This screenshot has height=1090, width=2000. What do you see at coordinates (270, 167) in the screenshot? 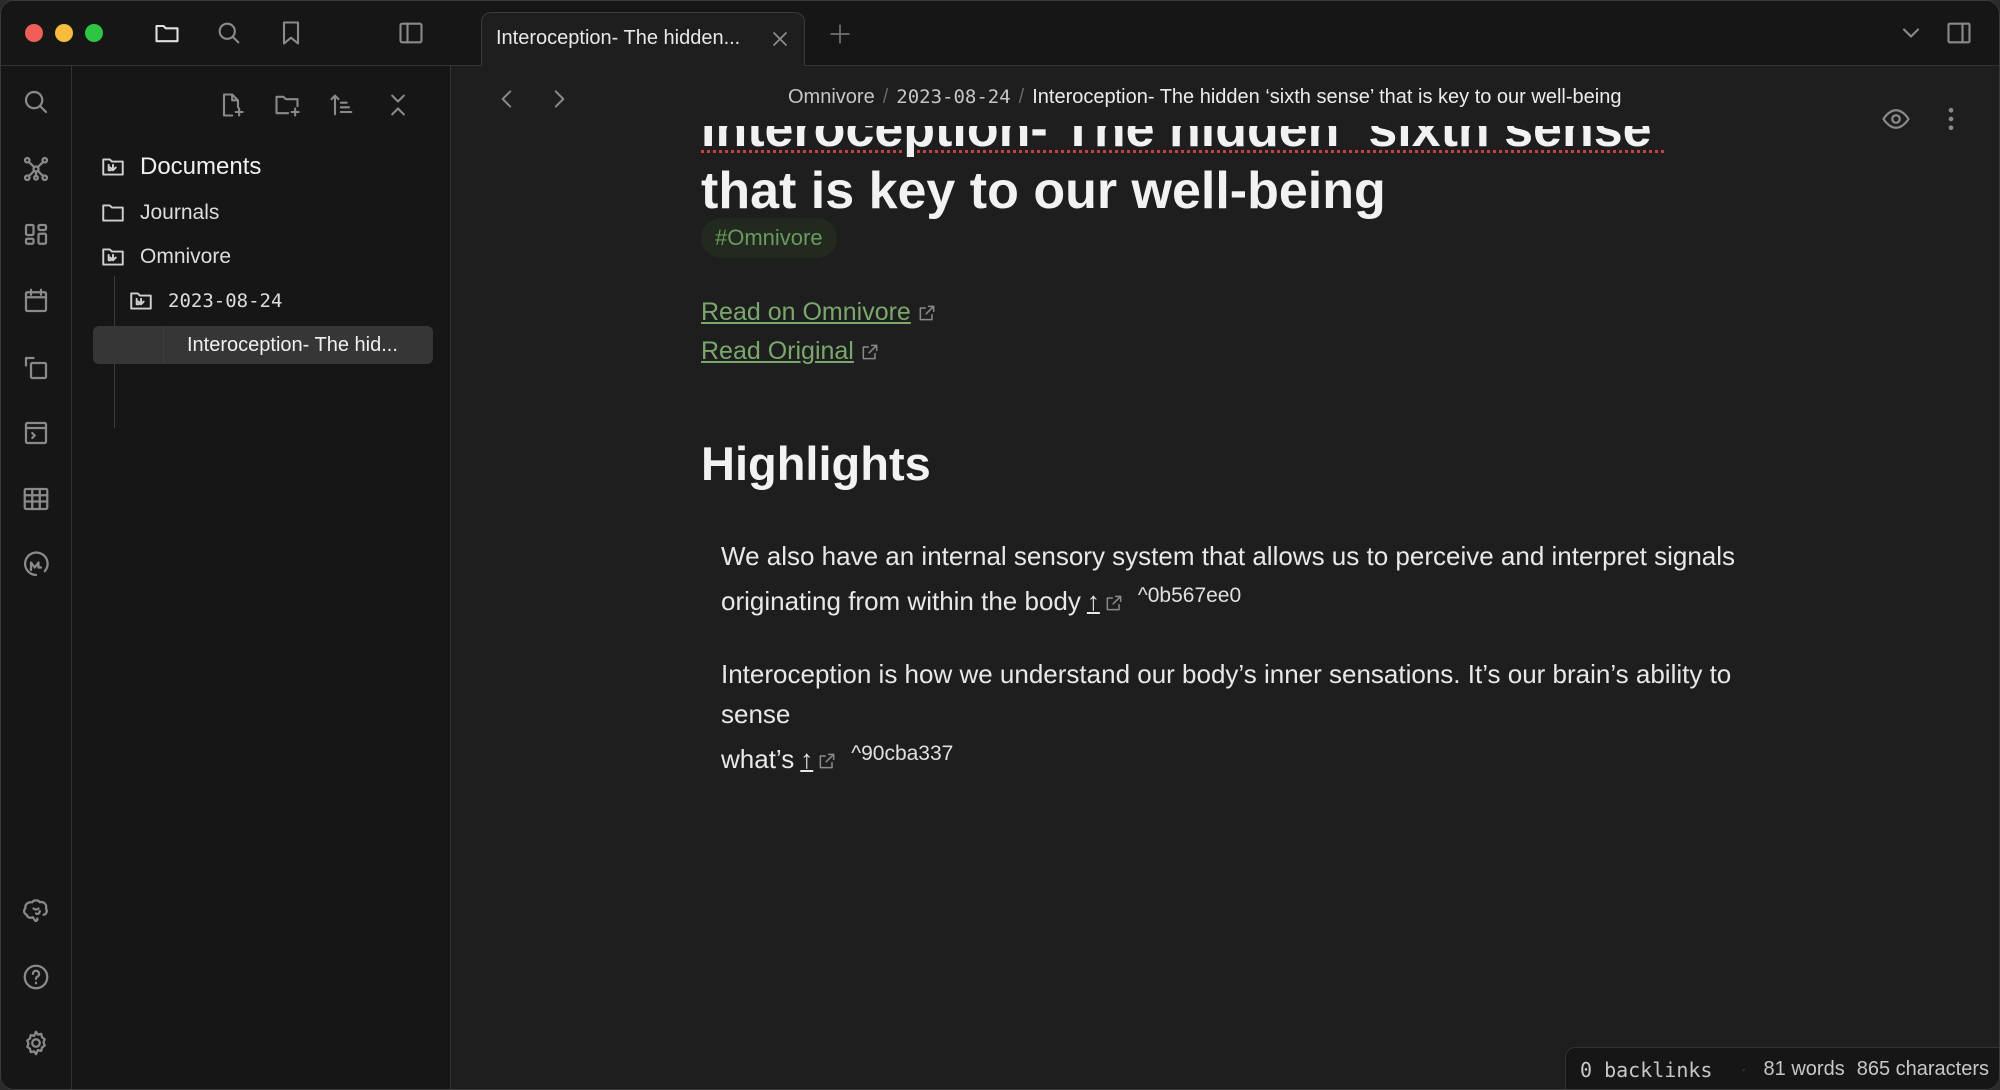
I see `tree-folder-documents: Documents` at bounding box center [270, 167].